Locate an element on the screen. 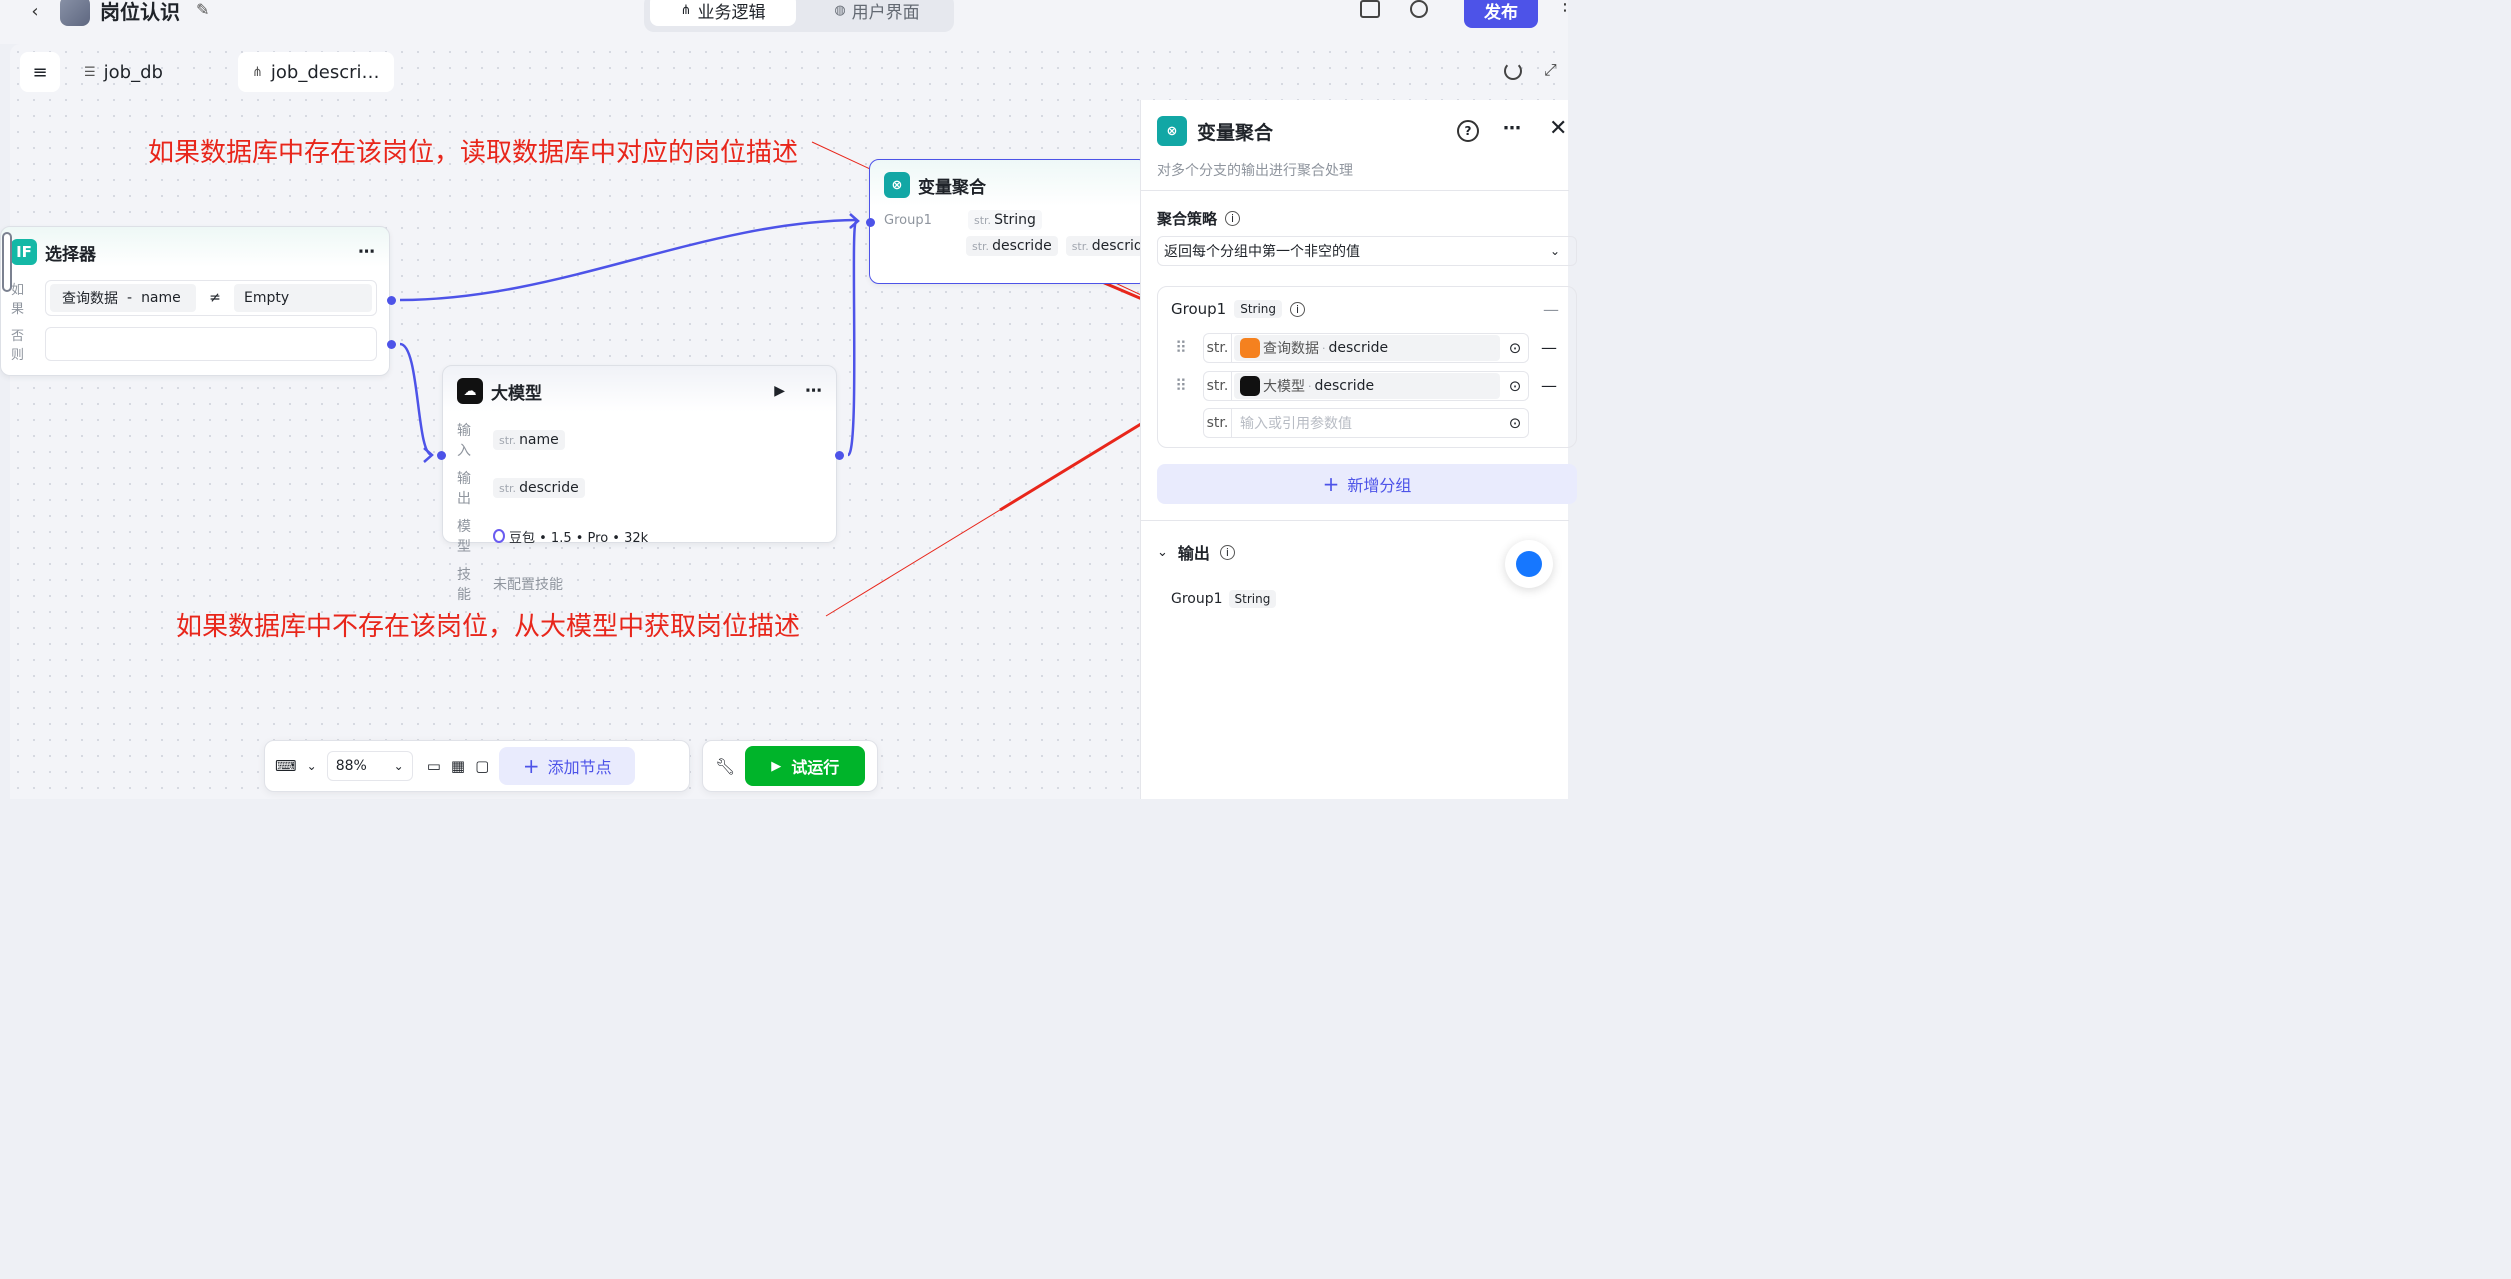 This screenshot has height=1279, width=2511. chat-bubble-icon is located at coordinates (1529, 564).